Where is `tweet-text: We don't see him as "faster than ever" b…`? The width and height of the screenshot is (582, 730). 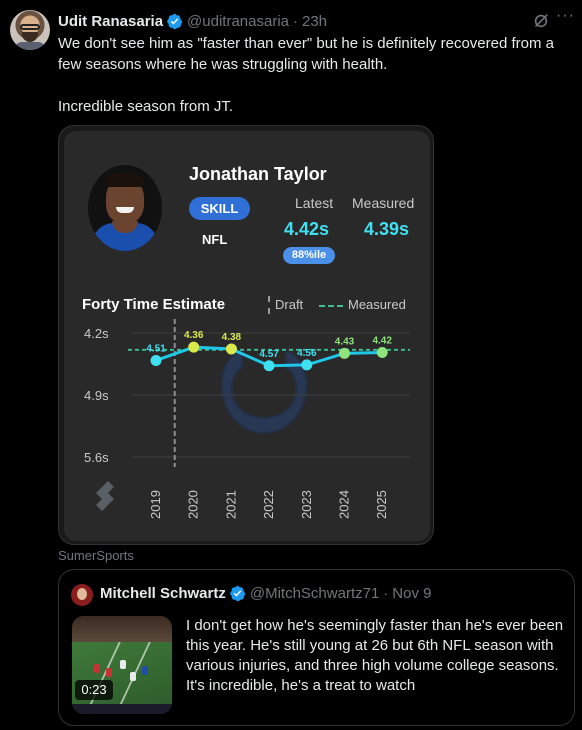 tweet-text: We don't see him as "faster than ever" b… is located at coordinates (315, 75).